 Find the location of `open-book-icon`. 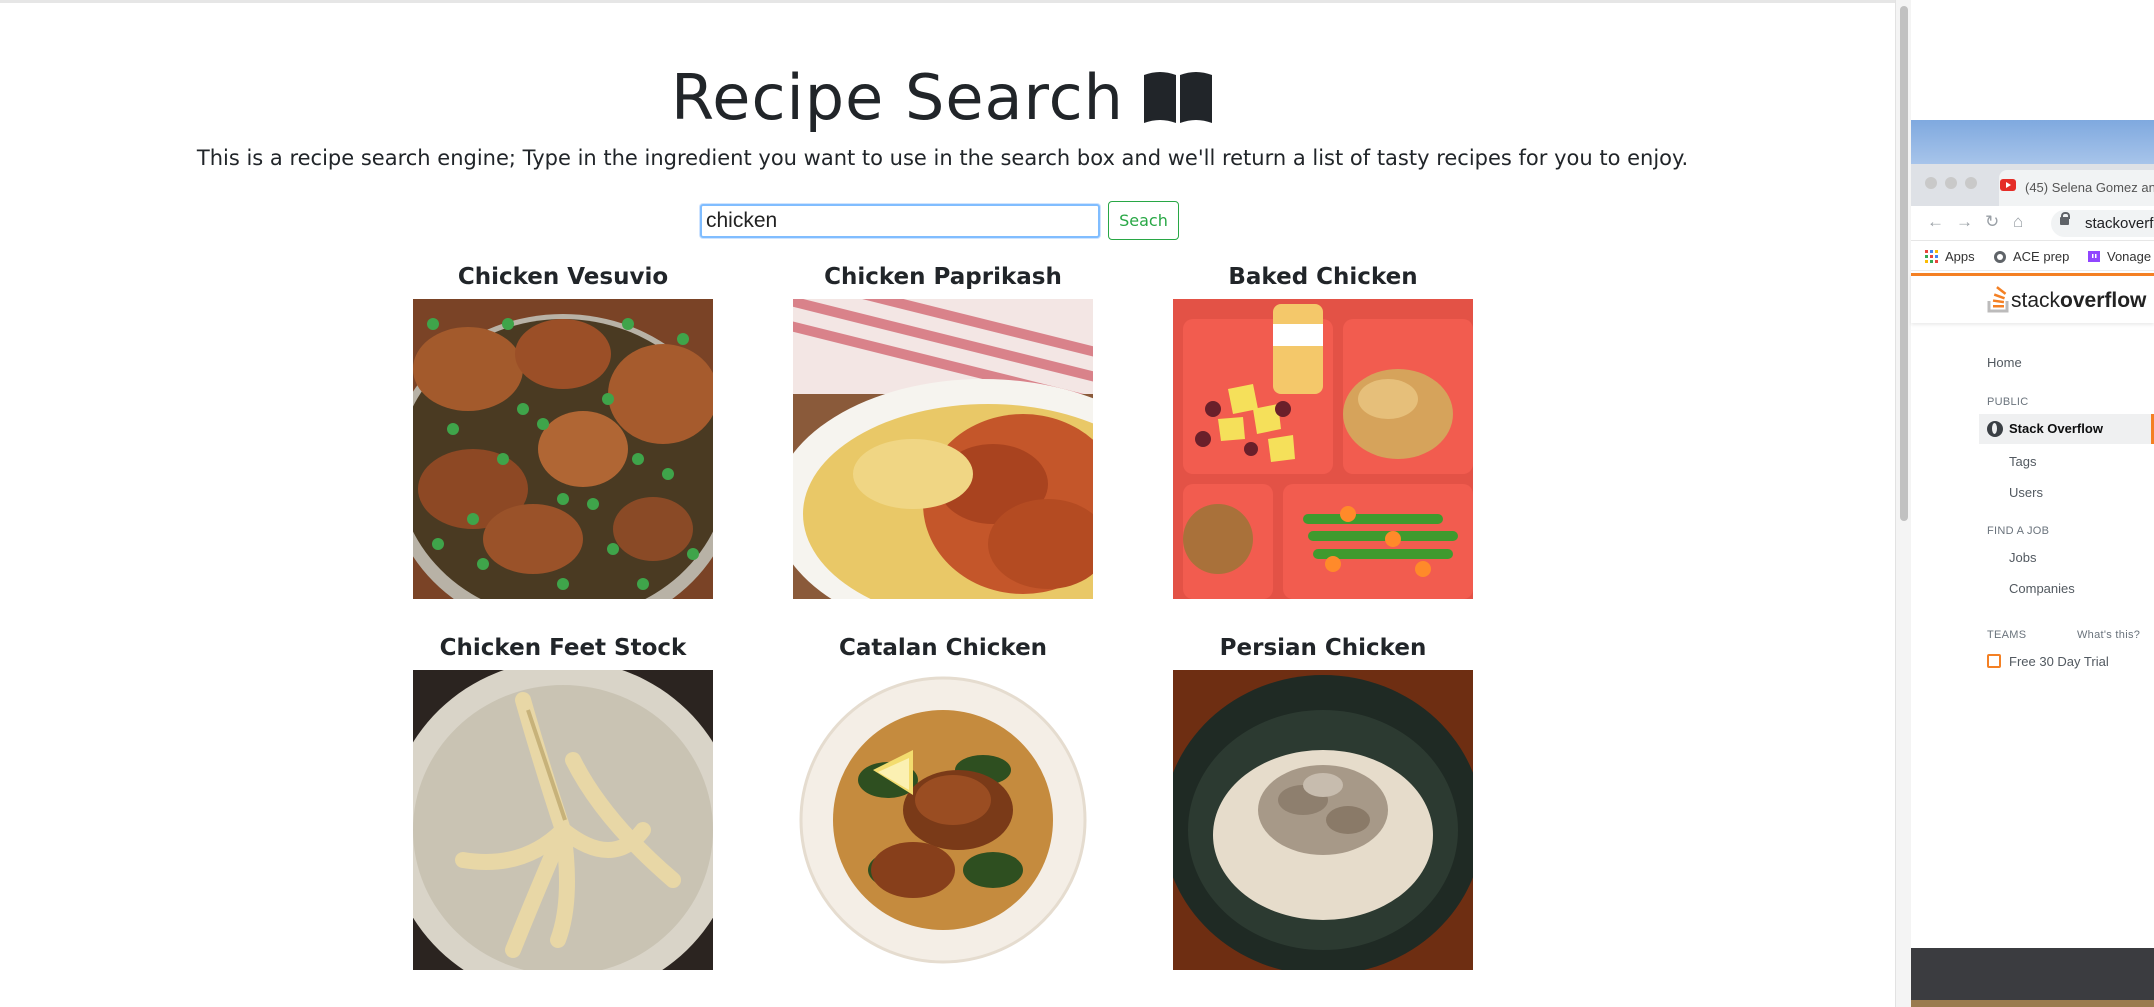

open-book-icon is located at coordinates (1178, 103).